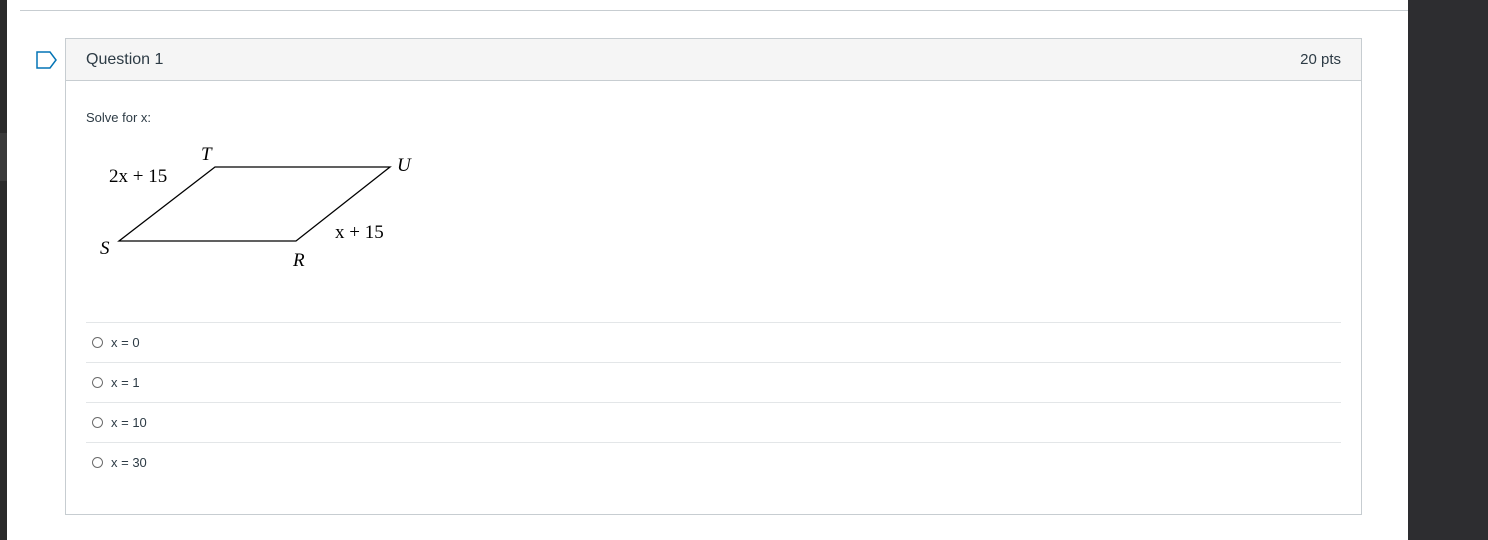  I want to click on parallelogram-diagram: T U S R 2x + 15 x + 15, so click(256, 208).